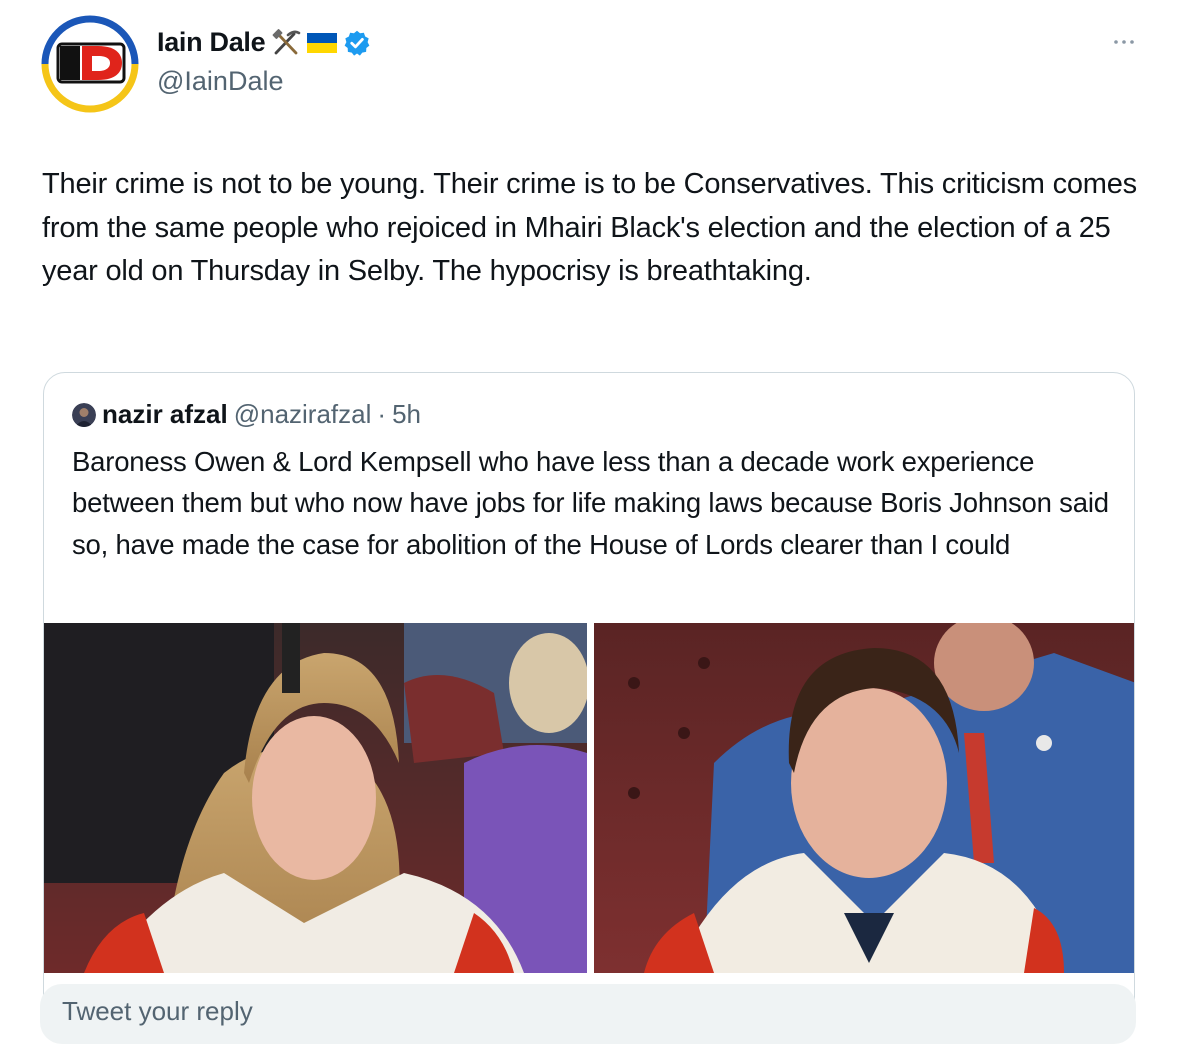 The height and width of the screenshot is (1044, 1200). I want to click on quoted-author-handle: @nazirafzal, so click(303, 414).